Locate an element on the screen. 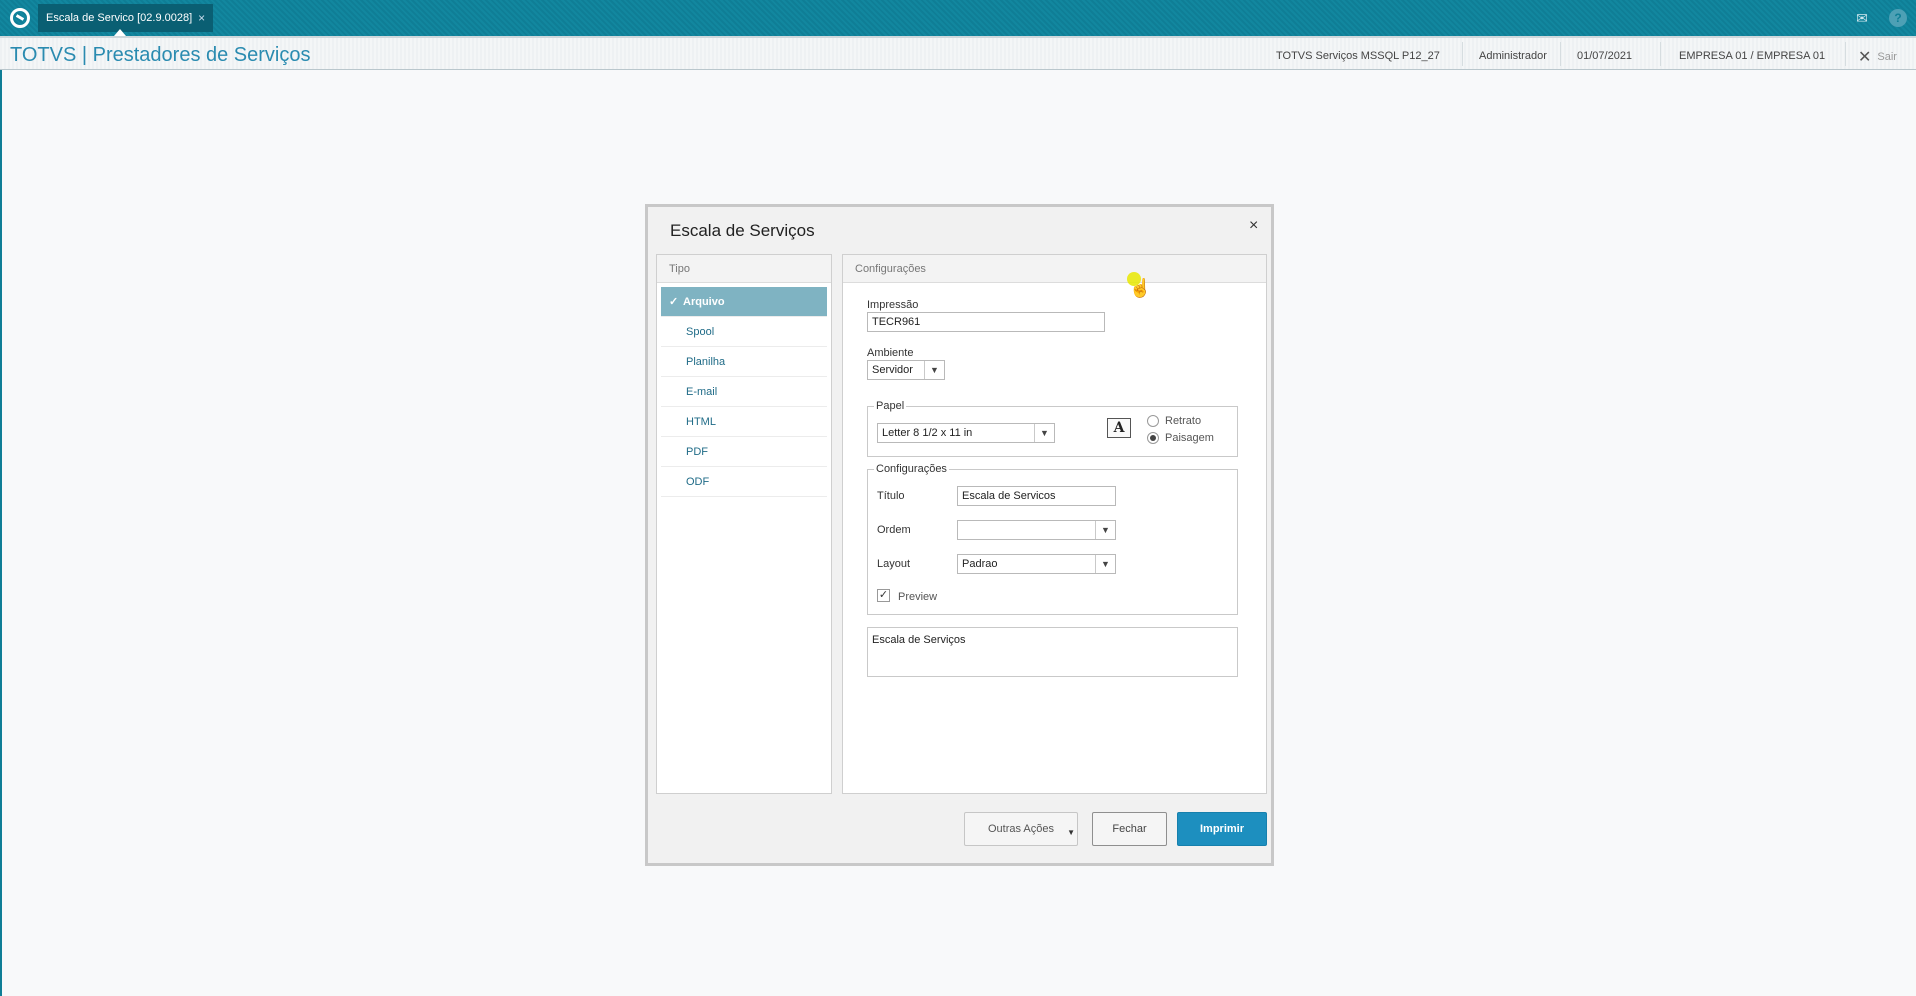 The image size is (1916, 996). outras-acoes-button: Outras Ações ▼ is located at coordinates (1021, 829).